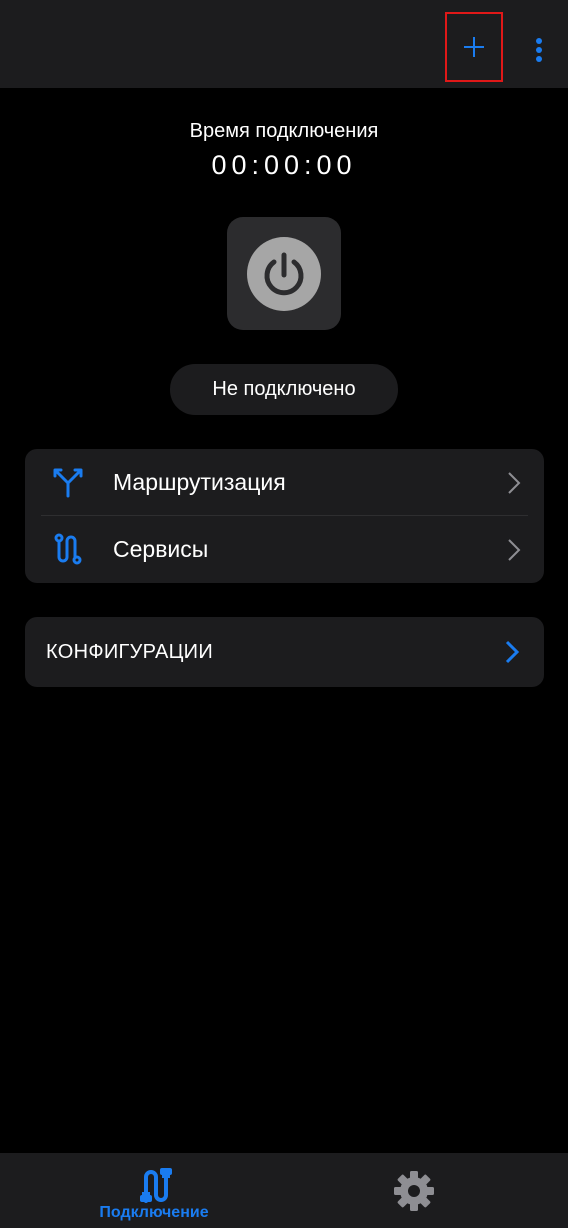  Describe the element at coordinates (68, 483) in the screenshot. I see `routing-icon` at that location.